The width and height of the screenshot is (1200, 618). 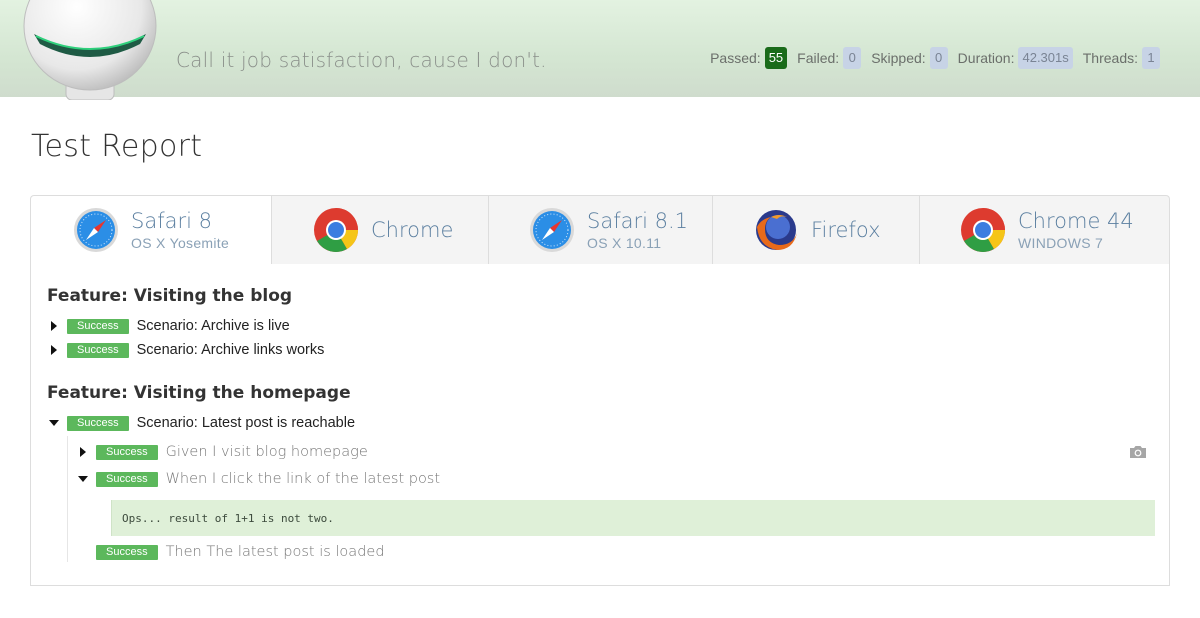 I want to click on step-text: Then The latest post is loaded, so click(x=275, y=552).